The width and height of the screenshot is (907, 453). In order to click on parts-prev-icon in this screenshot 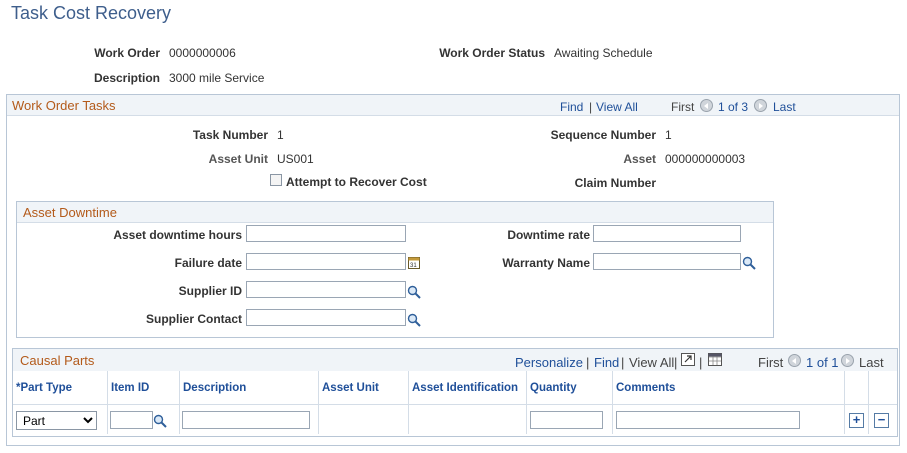, I will do `click(794, 360)`.